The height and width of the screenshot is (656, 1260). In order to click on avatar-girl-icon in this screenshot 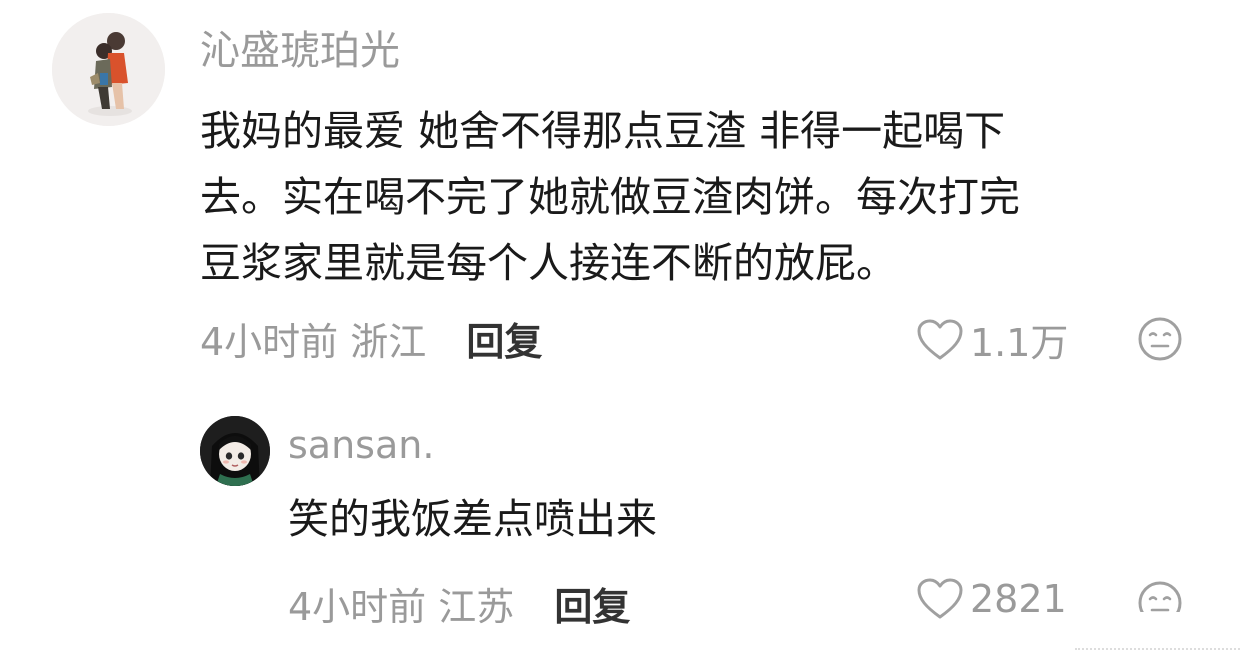, I will do `click(235, 451)`.